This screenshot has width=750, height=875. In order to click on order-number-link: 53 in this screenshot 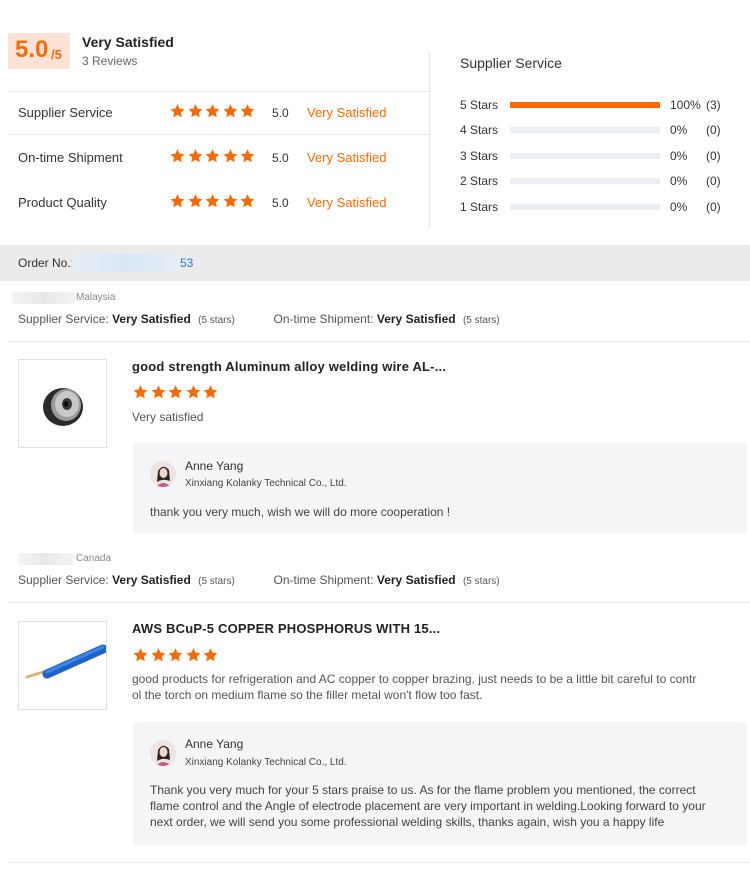, I will do `click(186, 263)`.